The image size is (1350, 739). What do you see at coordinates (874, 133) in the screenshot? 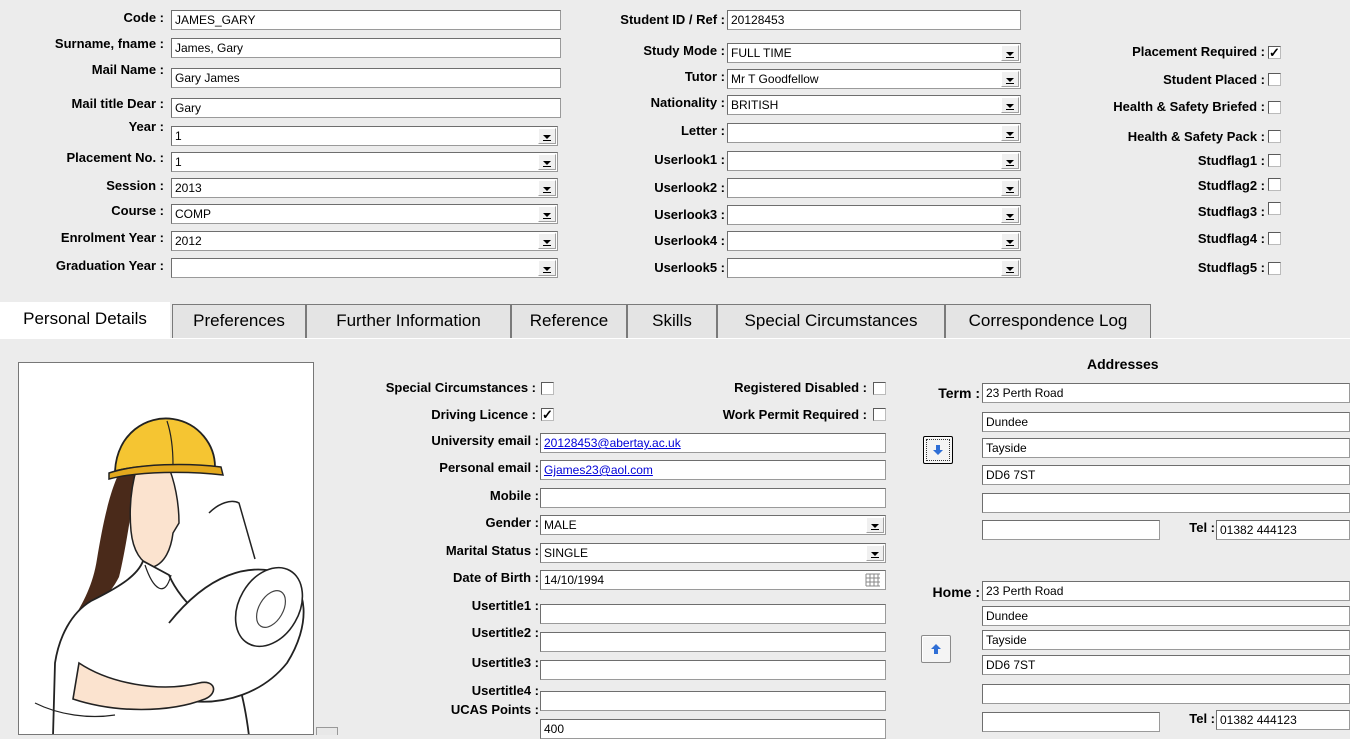
I see `letter-select` at bounding box center [874, 133].